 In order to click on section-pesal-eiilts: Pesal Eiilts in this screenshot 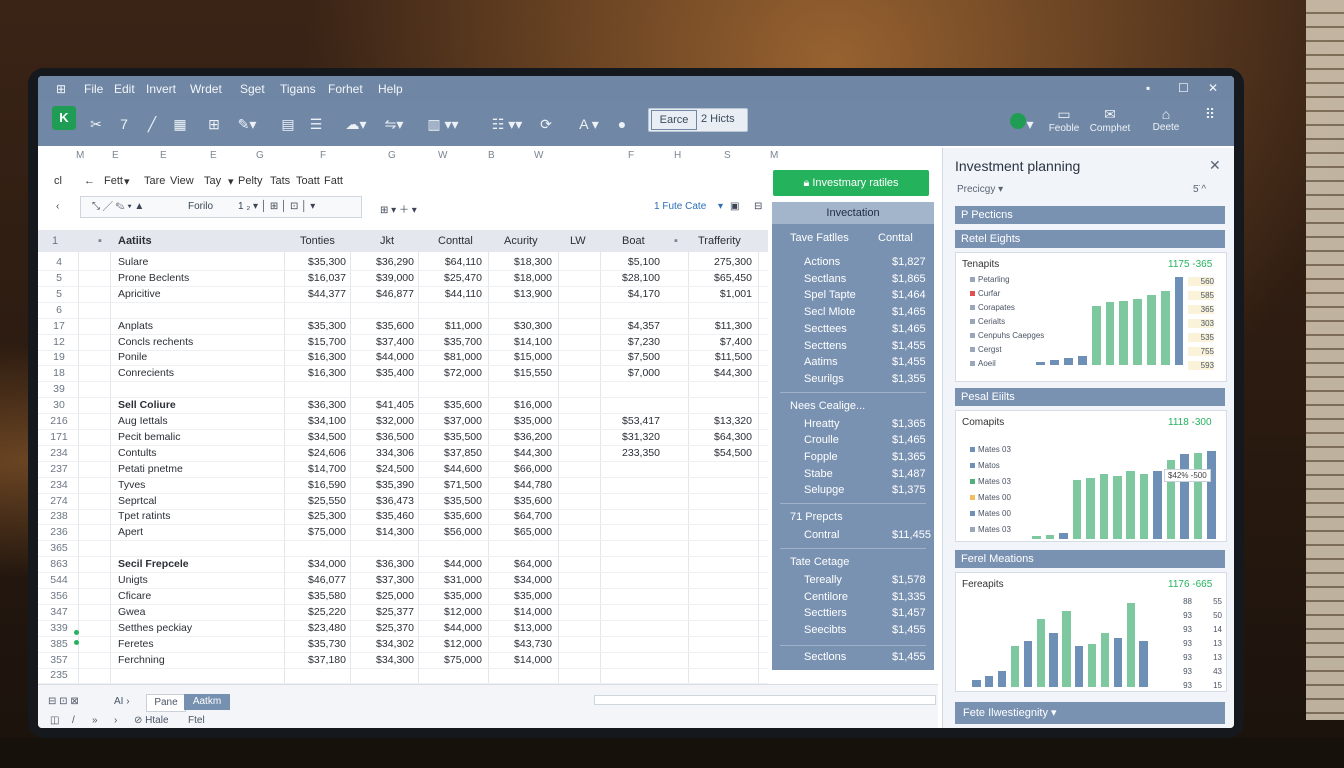, I will do `click(1090, 397)`.